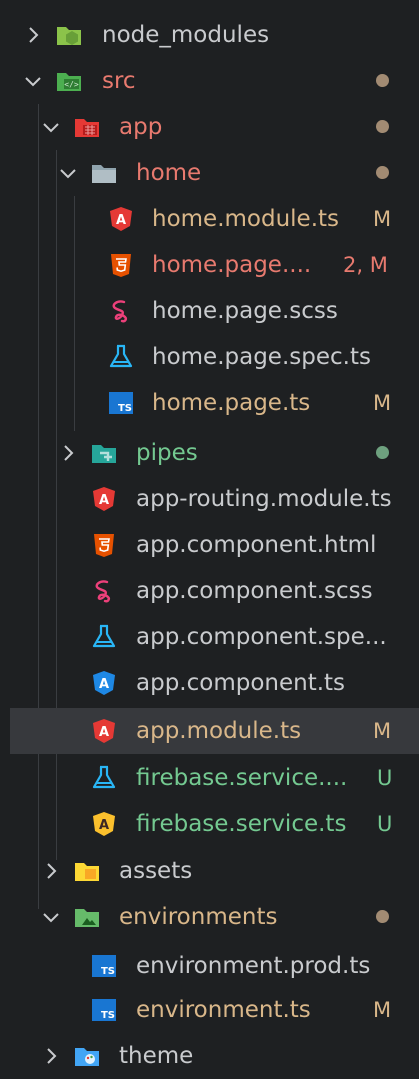 The width and height of the screenshot is (419, 1079). What do you see at coordinates (87, 918) in the screenshot?
I see `folder-environments-icon` at bounding box center [87, 918].